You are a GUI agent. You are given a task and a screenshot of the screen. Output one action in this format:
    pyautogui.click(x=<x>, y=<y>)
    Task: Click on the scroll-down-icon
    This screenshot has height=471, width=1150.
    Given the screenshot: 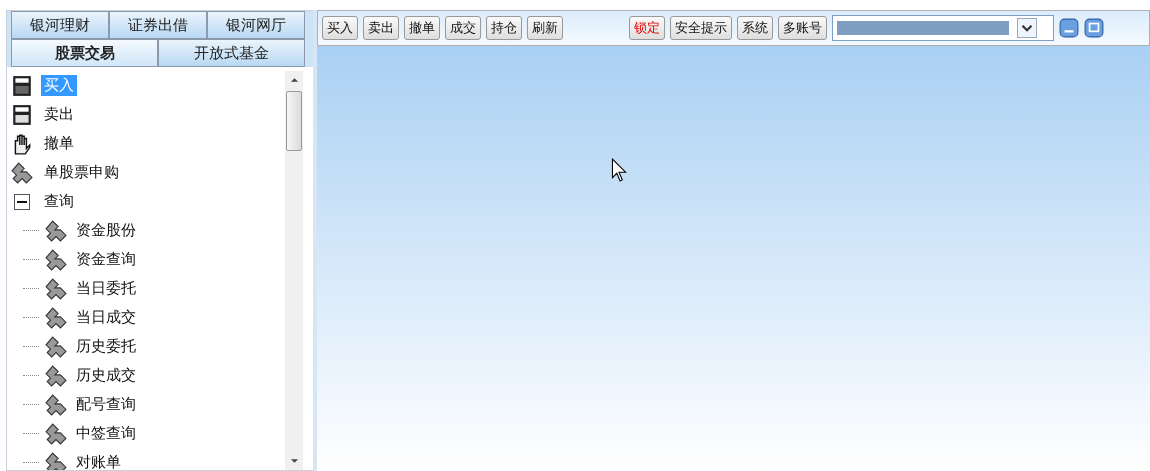 What is the action you would take?
    pyautogui.click(x=294, y=461)
    